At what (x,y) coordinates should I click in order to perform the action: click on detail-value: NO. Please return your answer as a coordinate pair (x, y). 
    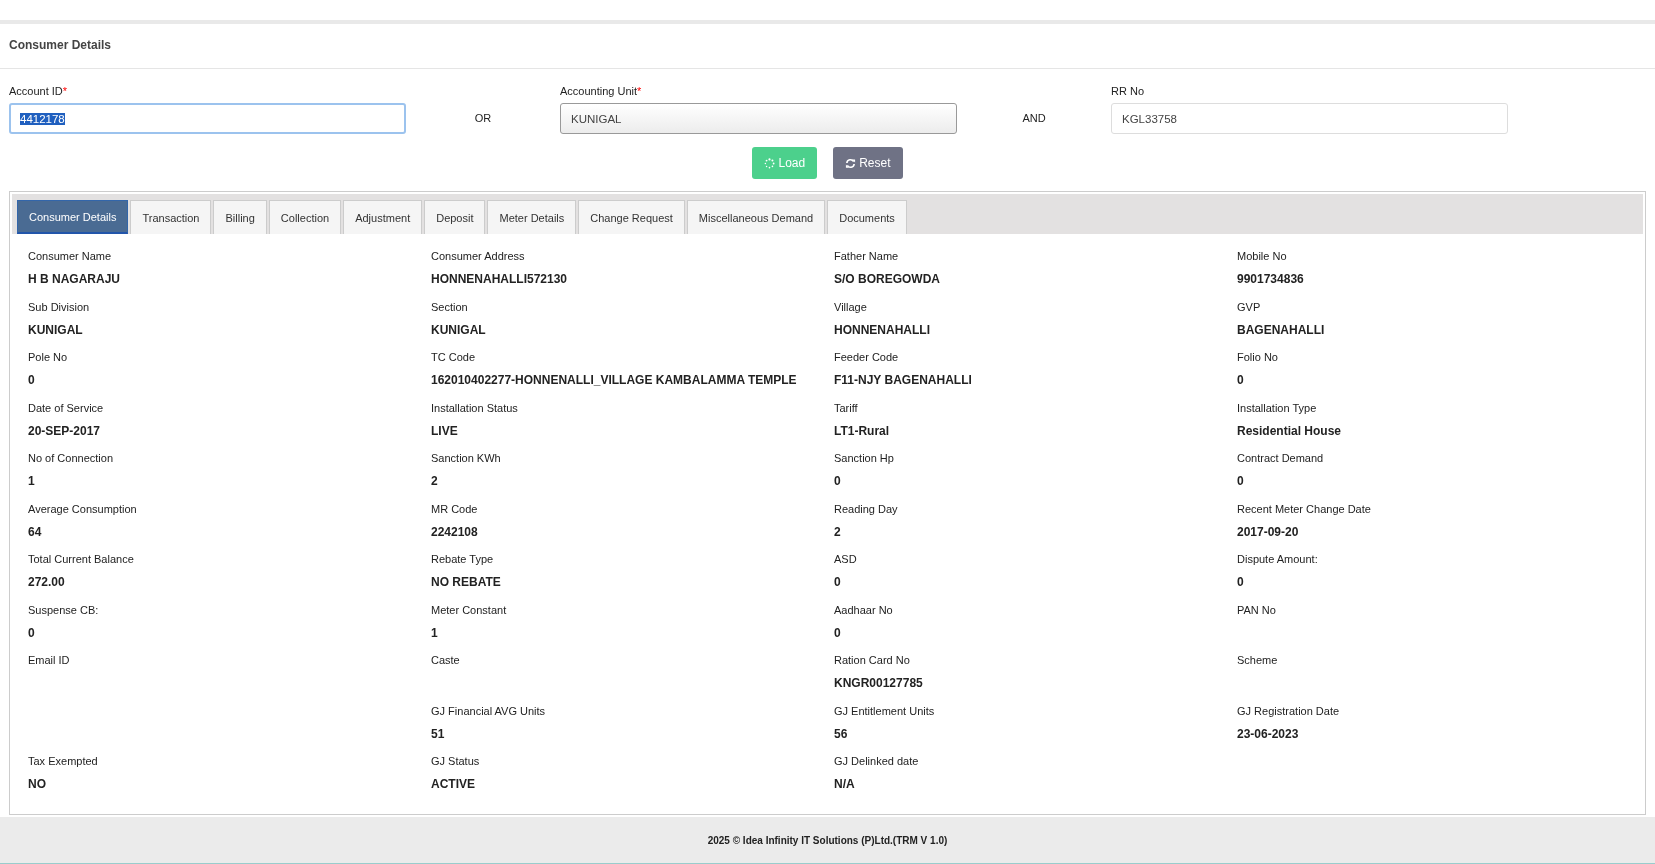
    Looking at the image, I should click on (37, 784).